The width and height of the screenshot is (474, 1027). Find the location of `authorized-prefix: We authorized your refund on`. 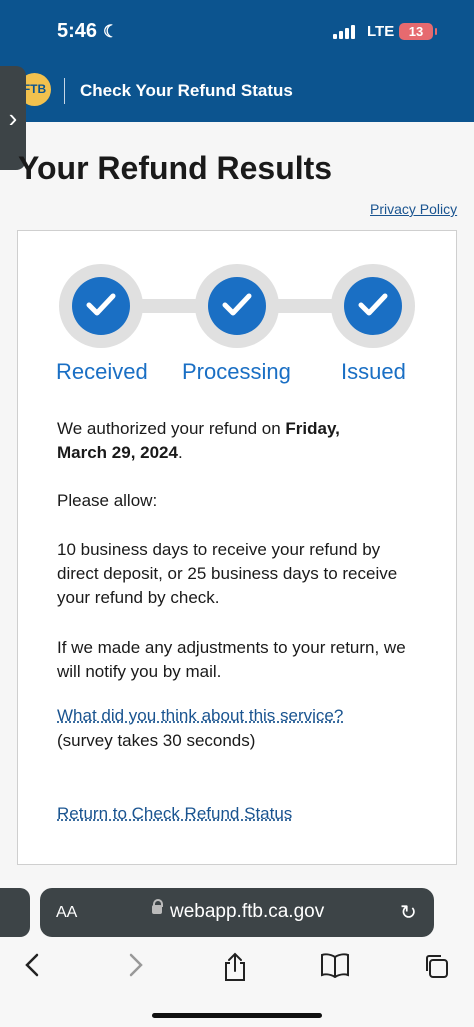

authorized-prefix: We authorized your refund on is located at coordinates (171, 428).